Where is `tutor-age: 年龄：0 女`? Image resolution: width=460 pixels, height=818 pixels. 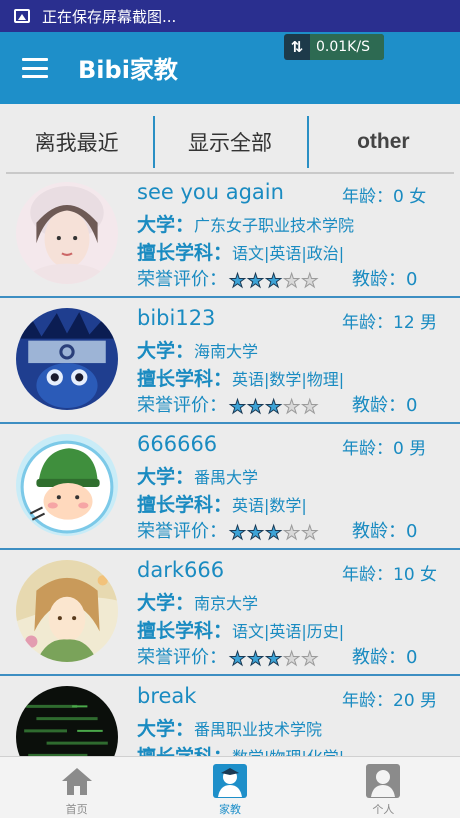
tutor-age: 年龄：0 女 is located at coordinates (384, 197).